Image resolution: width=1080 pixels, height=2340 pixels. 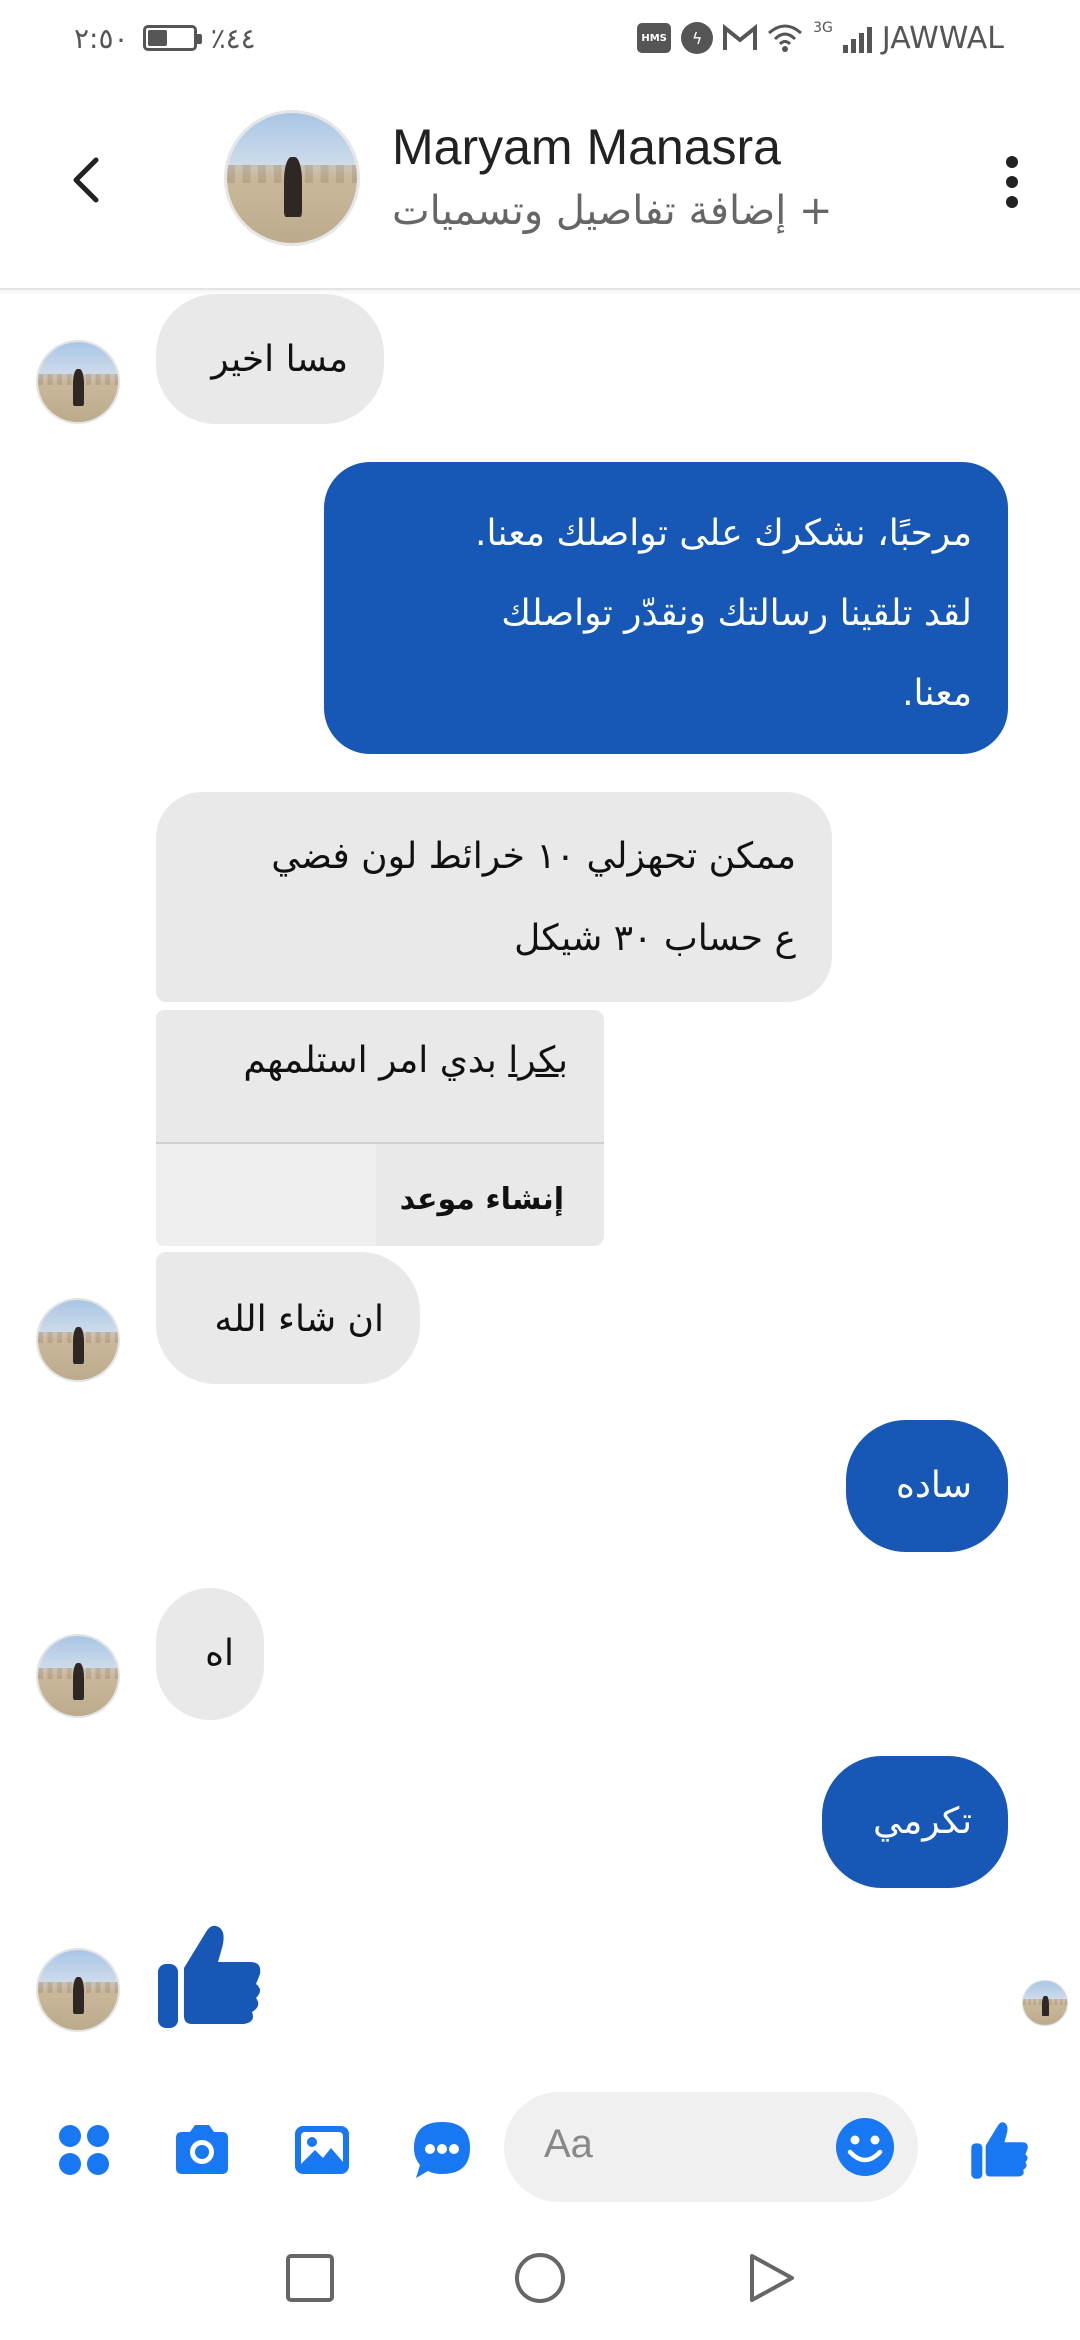 I want to click on messenger-icon: ϟ, so click(x=697, y=38).